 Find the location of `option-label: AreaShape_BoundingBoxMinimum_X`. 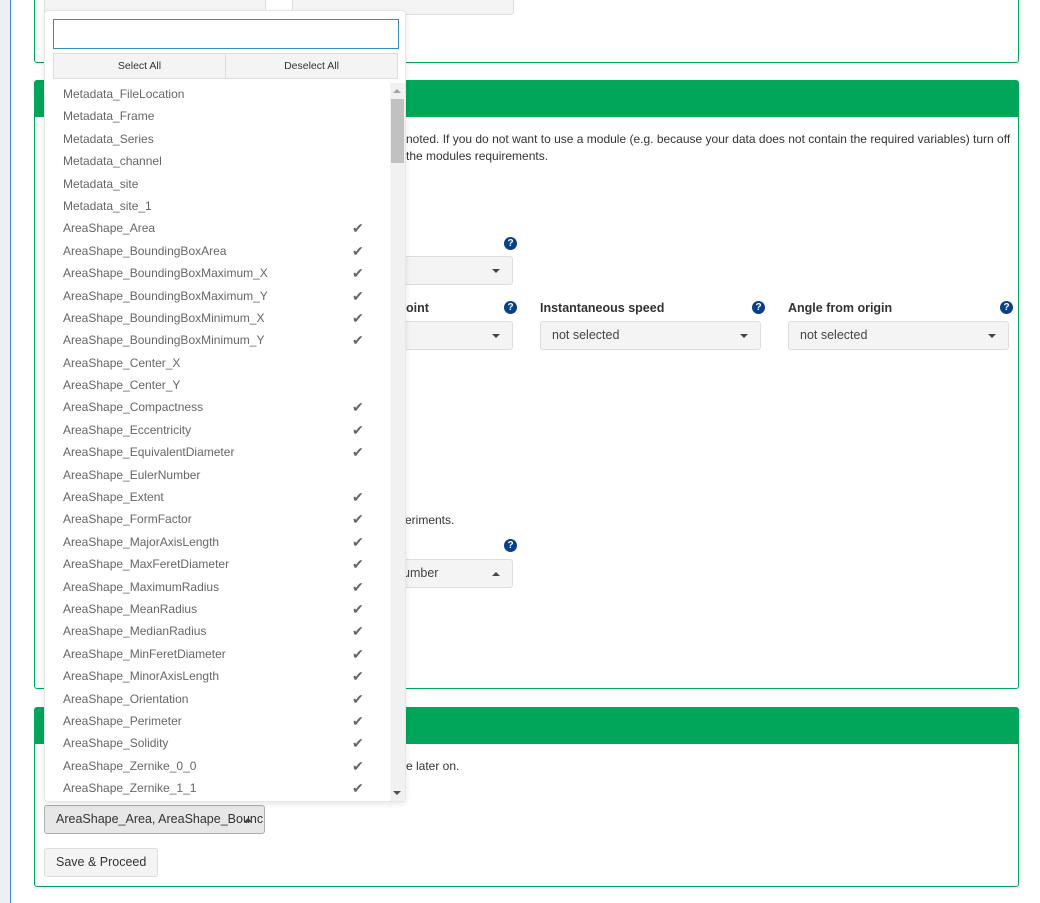

option-label: AreaShape_BoundingBoxMinimum_X is located at coordinates (164, 317).